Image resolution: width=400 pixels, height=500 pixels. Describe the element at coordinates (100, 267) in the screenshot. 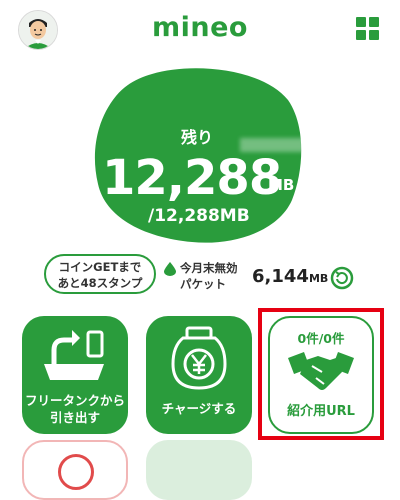

I see `coin-line1: コインGETまで` at that location.